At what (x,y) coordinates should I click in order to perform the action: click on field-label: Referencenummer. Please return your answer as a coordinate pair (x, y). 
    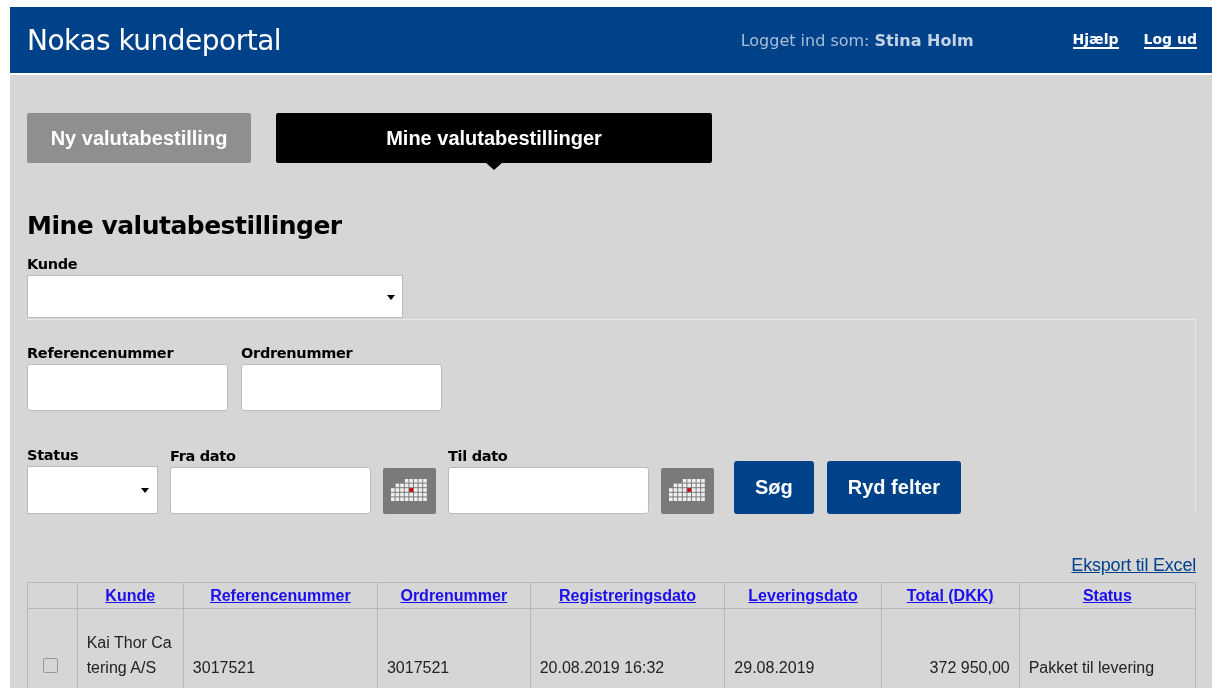
    Looking at the image, I should click on (101, 353).